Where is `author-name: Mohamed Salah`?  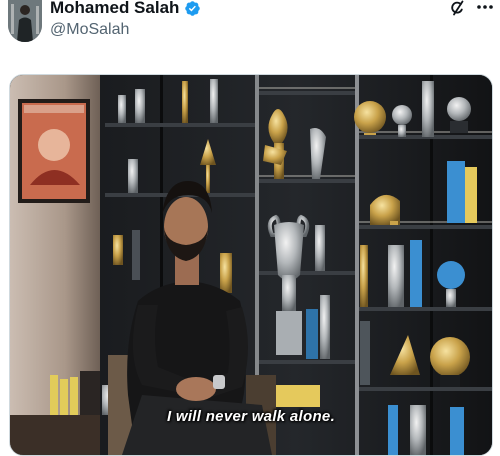 author-name: Mohamed Salah is located at coordinates (114, 9).